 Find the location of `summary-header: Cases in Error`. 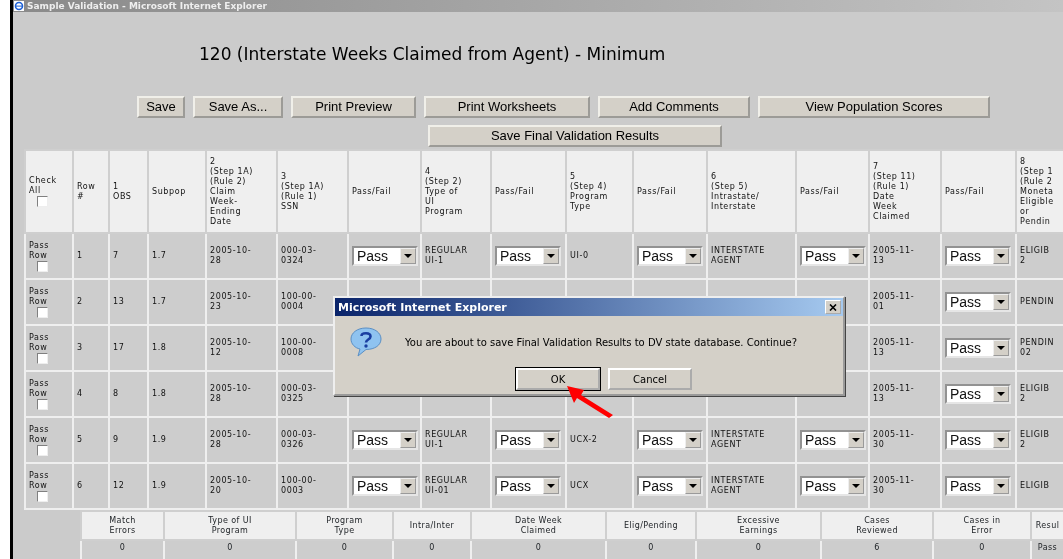

summary-header: Cases in Error is located at coordinates (982, 525).